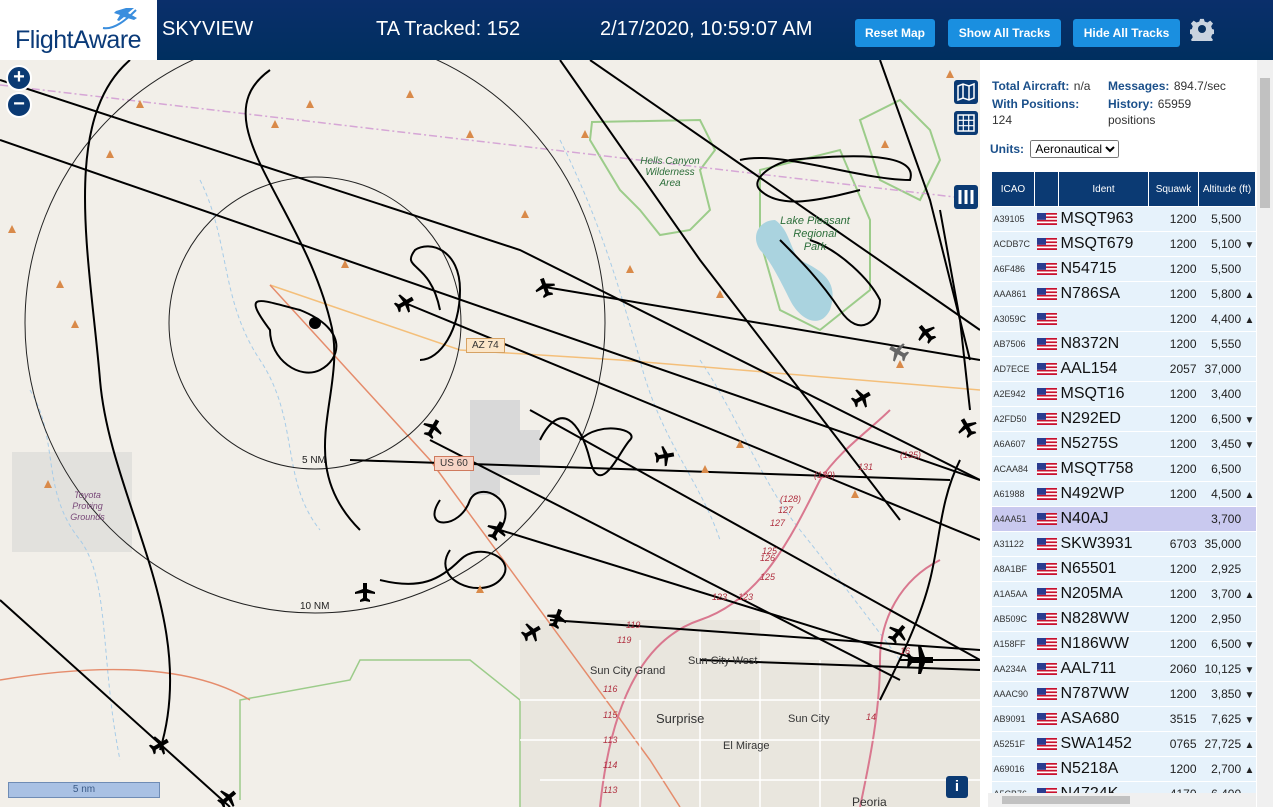  What do you see at coordinates (1227, 394) in the screenshot?
I see `altitude-cell: 3,400` at bounding box center [1227, 394].